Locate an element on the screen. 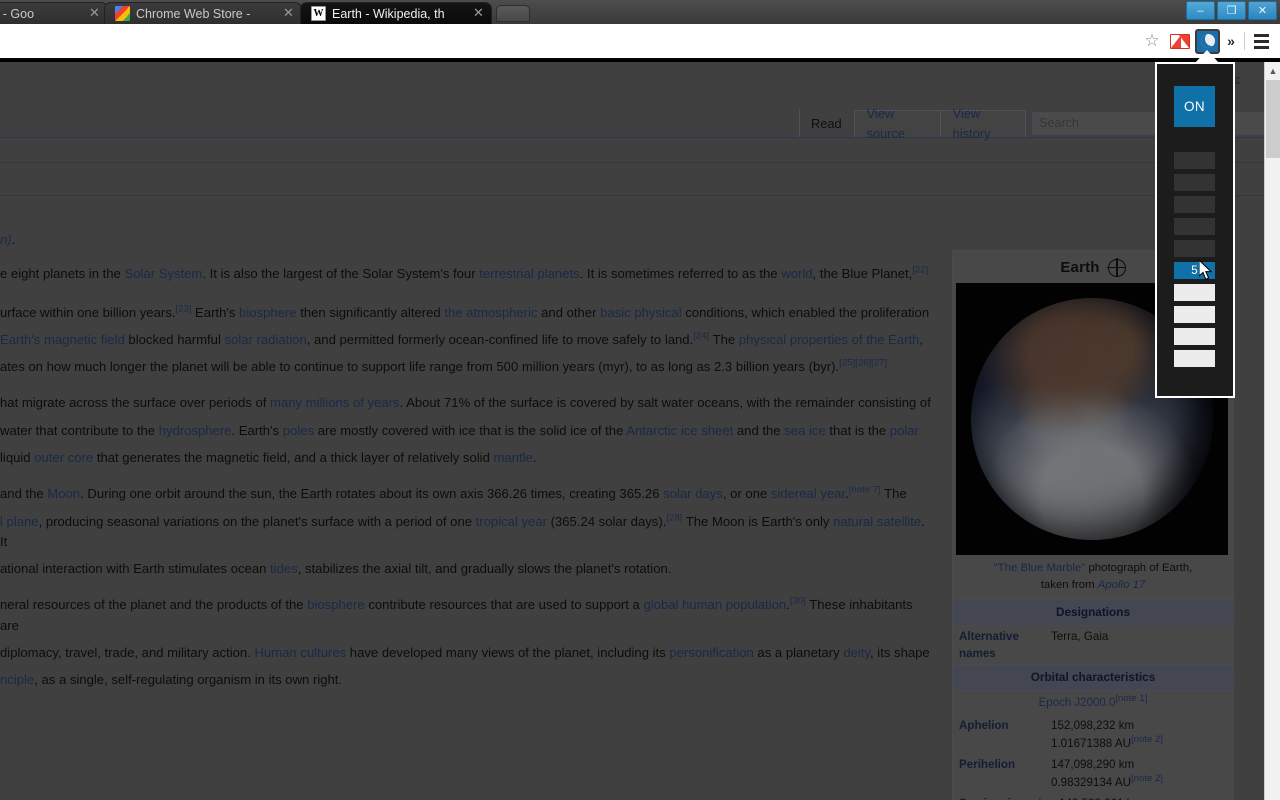 The width and height of the screenshot is (1280, 800). tab-earth-wikipedia: W Earth - Wikipedia, th ✕ is located at coordinates (396, 13).